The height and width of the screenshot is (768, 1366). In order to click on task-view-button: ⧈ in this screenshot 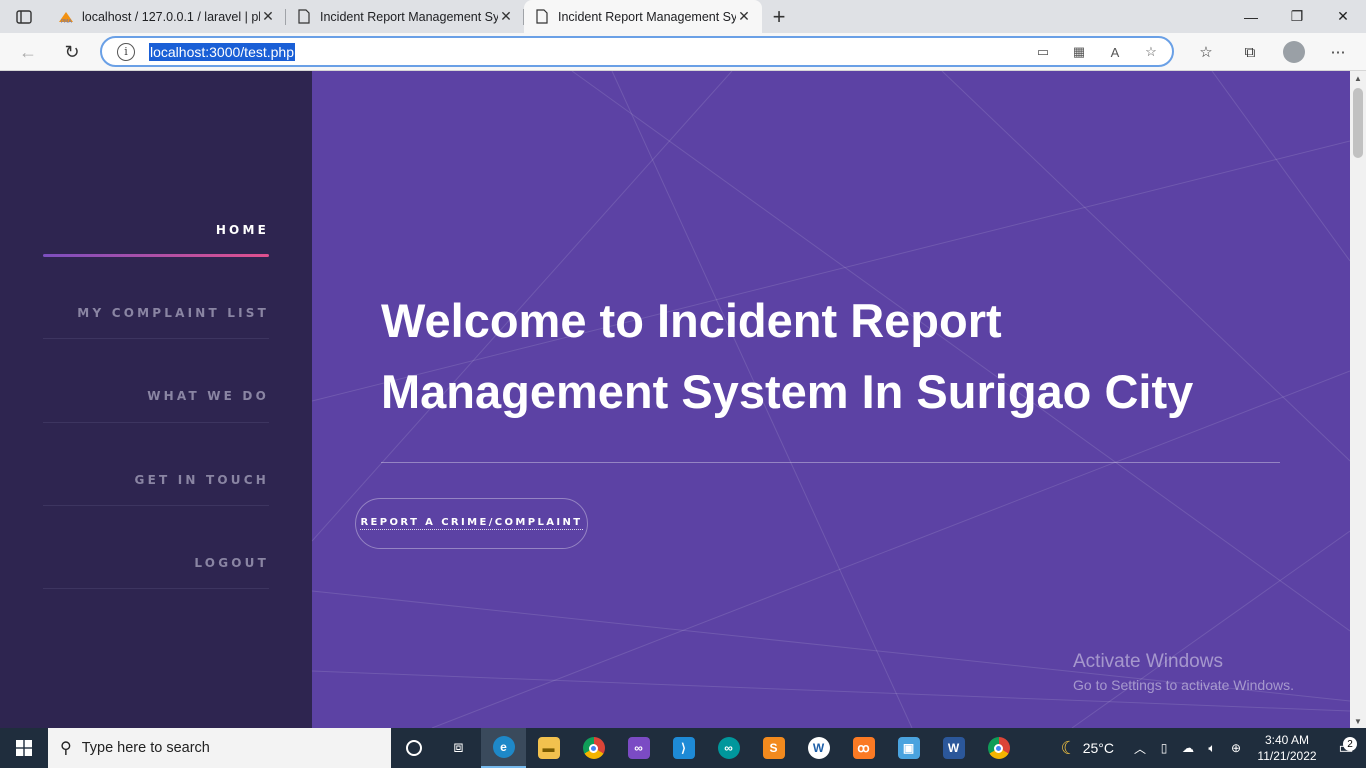, I will do `click(458, 748)`.